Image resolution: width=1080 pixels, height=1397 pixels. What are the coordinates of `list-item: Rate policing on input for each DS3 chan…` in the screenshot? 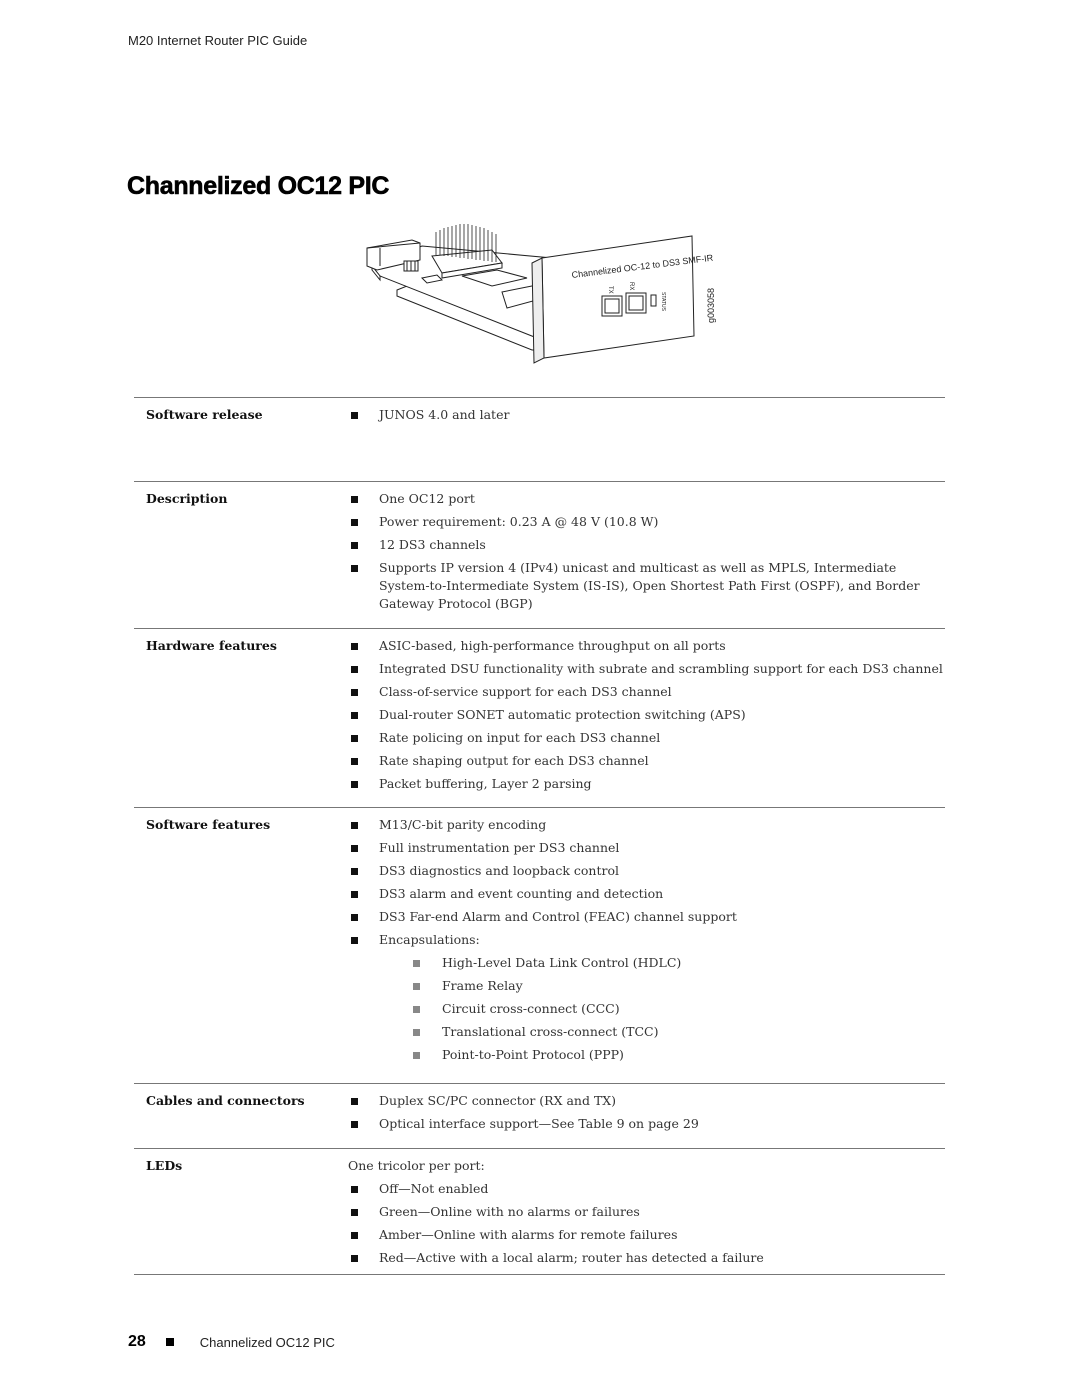 It's located at (646, 738).